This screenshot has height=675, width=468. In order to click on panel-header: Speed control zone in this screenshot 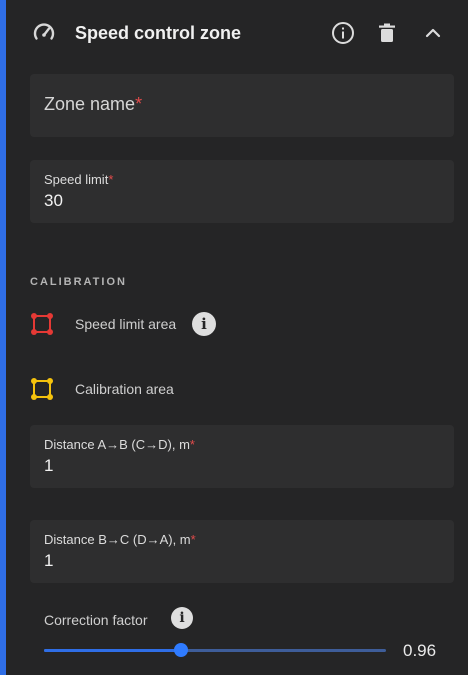, I will do `click(237, 34)`.